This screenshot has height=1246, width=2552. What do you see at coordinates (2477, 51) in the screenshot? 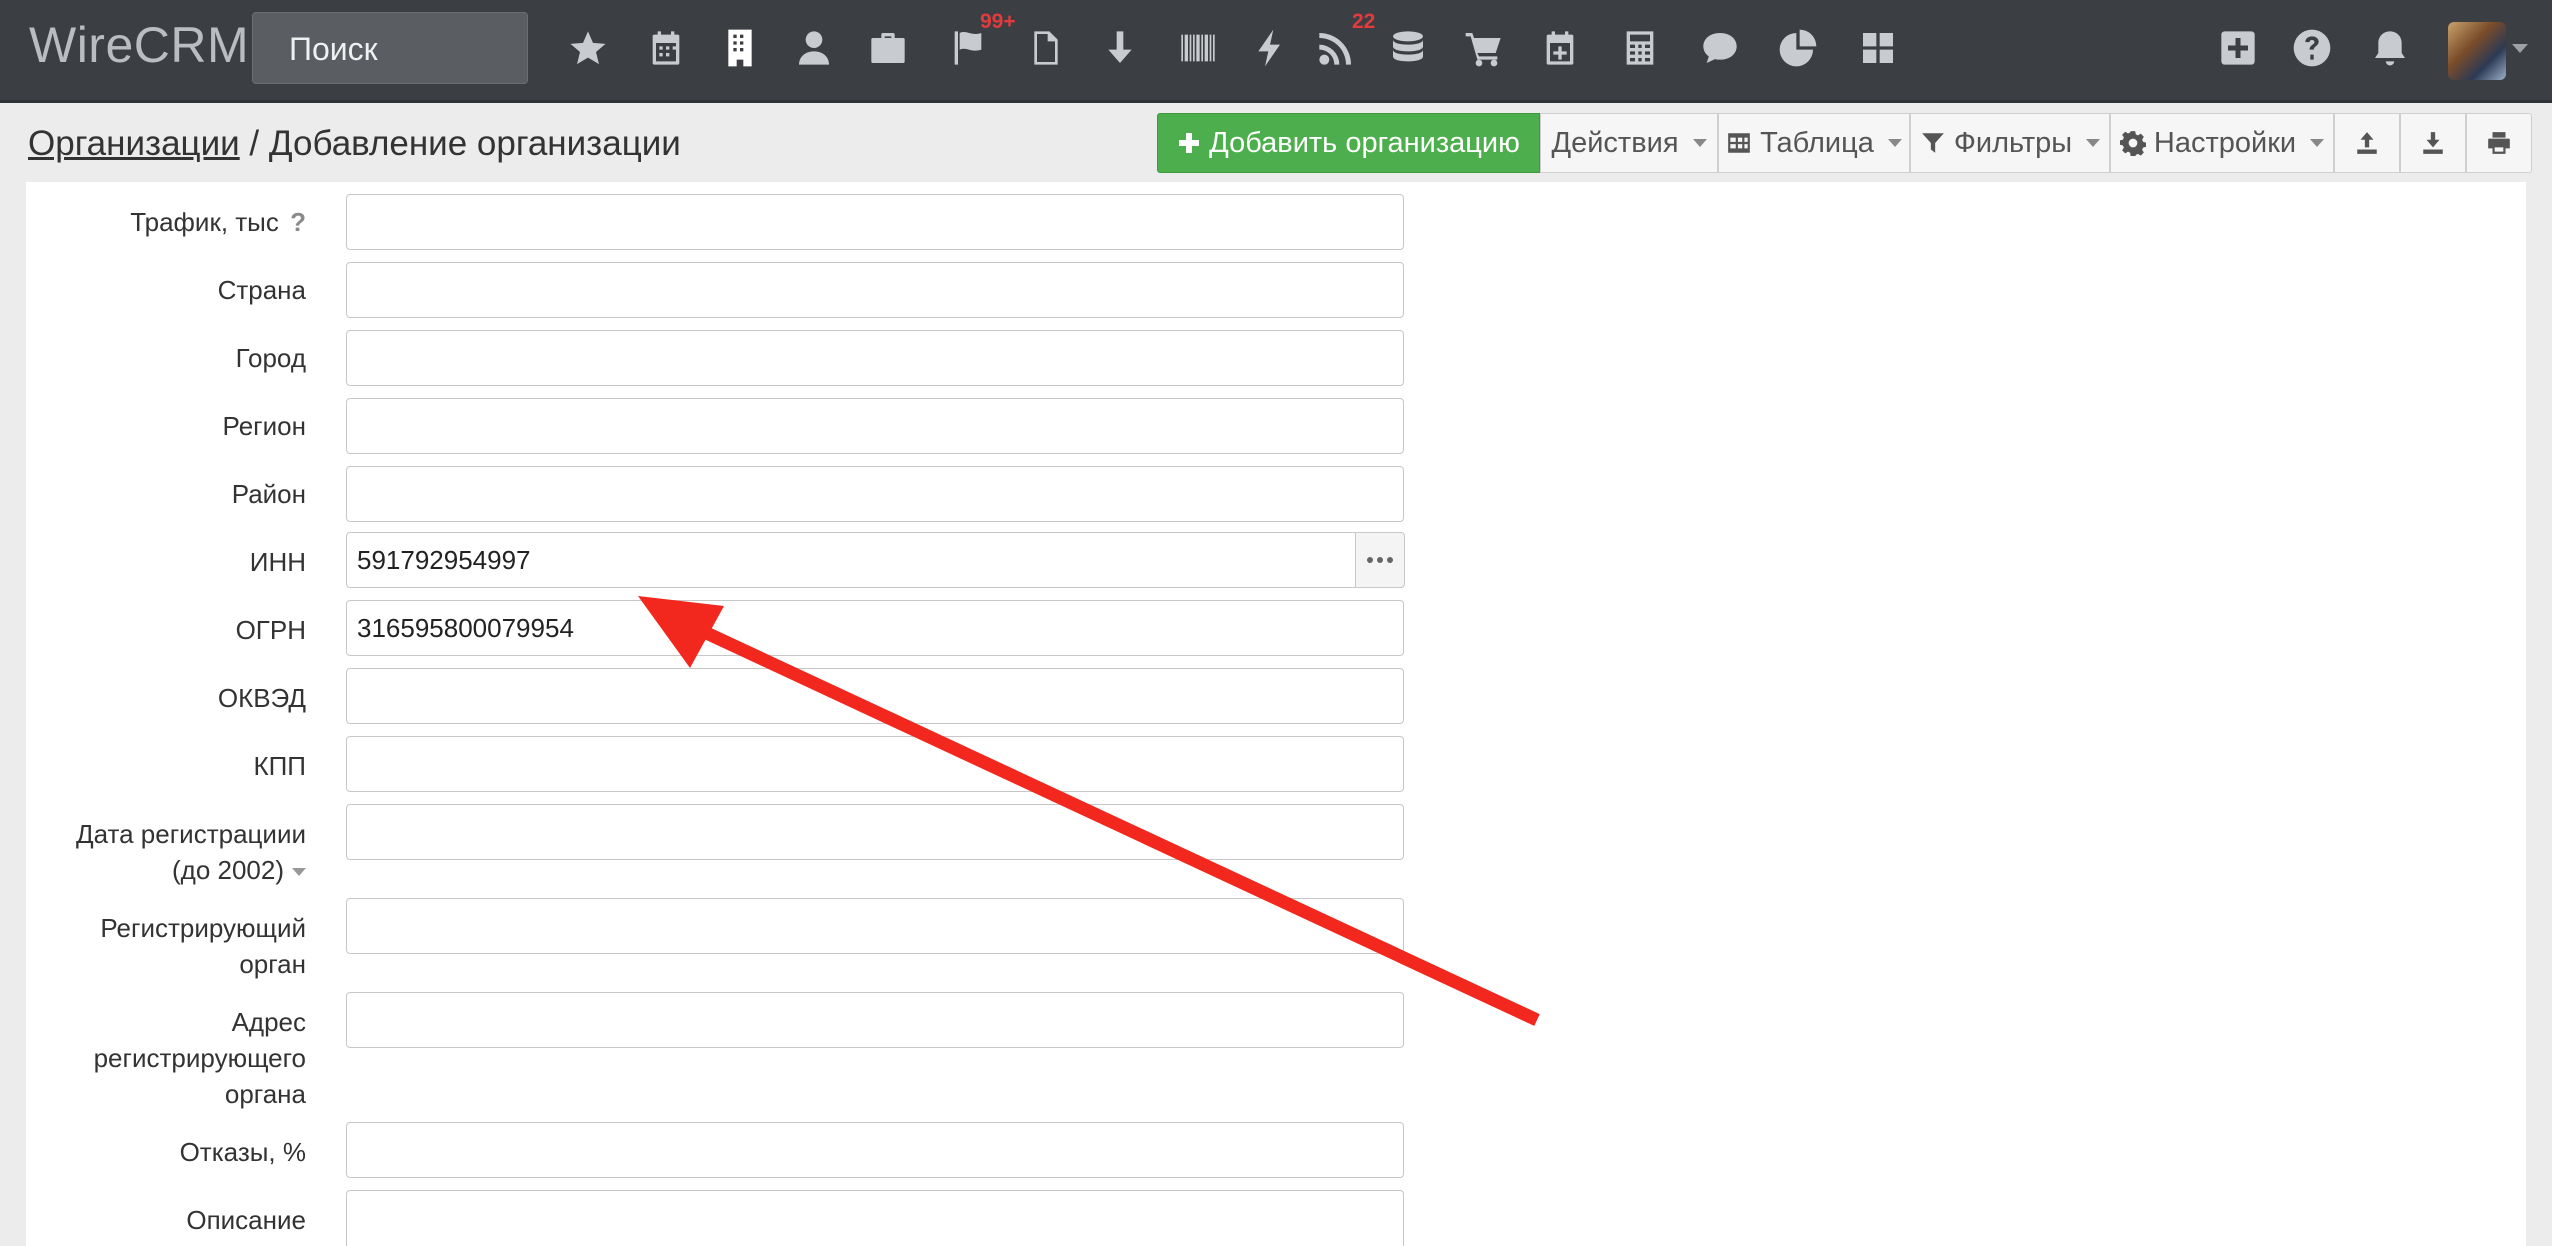
I see `user-avatar` at bounding box center [2477, 51].